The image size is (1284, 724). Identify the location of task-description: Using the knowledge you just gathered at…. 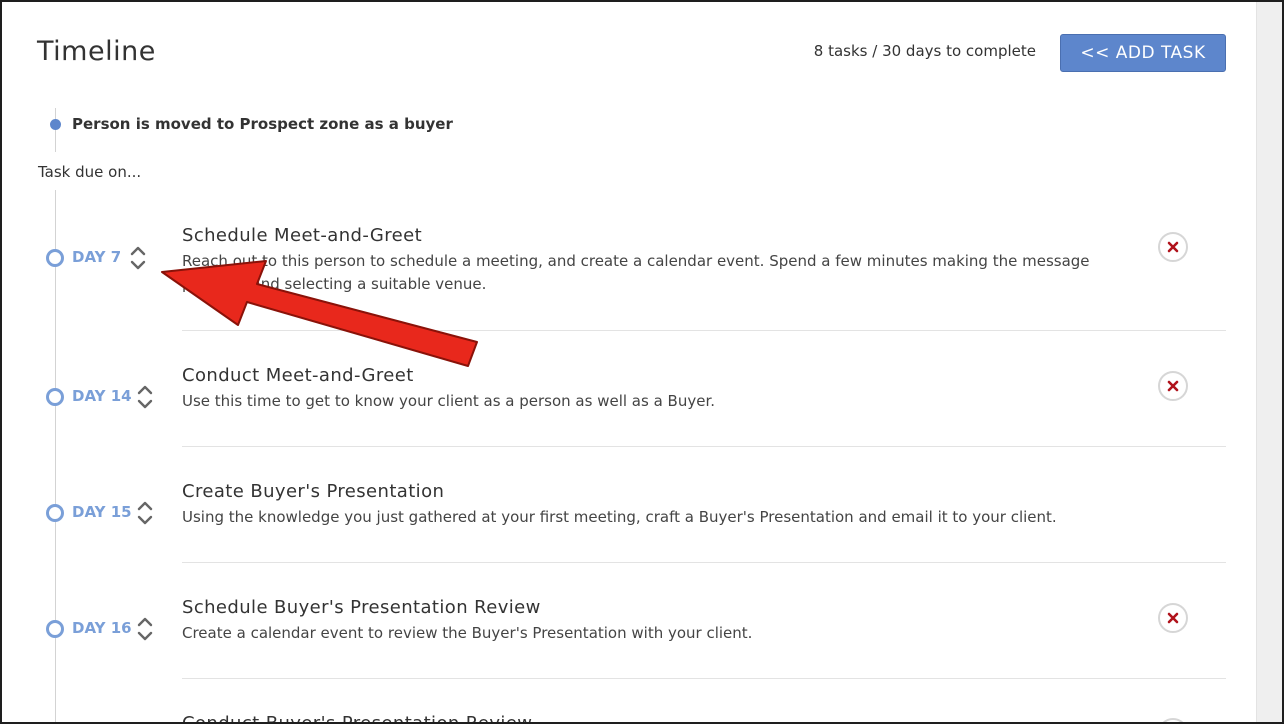
(619, 517).